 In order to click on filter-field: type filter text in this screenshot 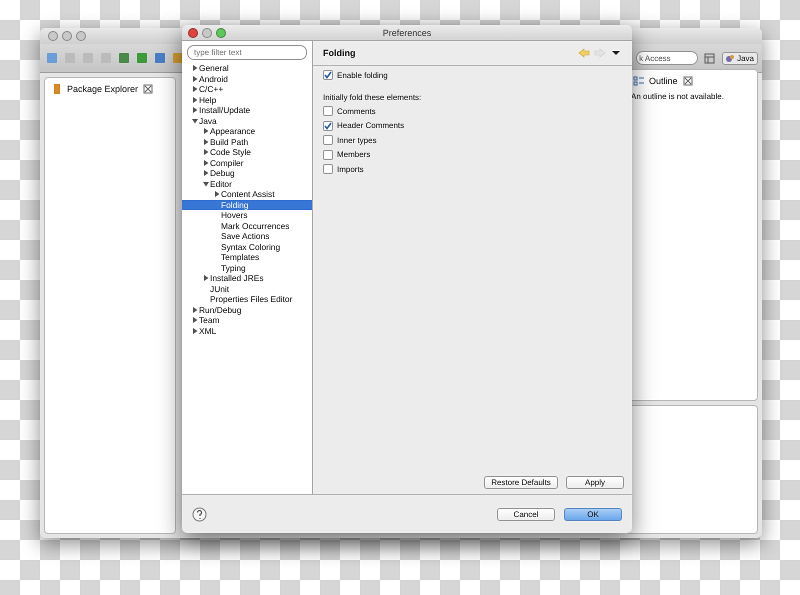, I will do `click(247, 52)`.